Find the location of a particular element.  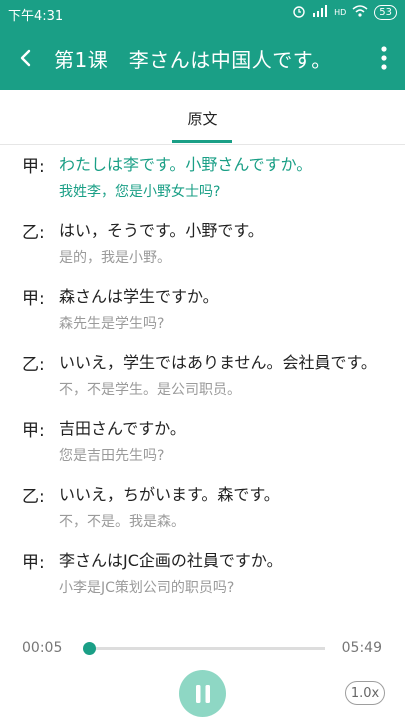

dialogue-line: 甲: わたしは李です。小野さんですか。 我姓李，您是小野女士吗? is located at coordinates (202, 177).